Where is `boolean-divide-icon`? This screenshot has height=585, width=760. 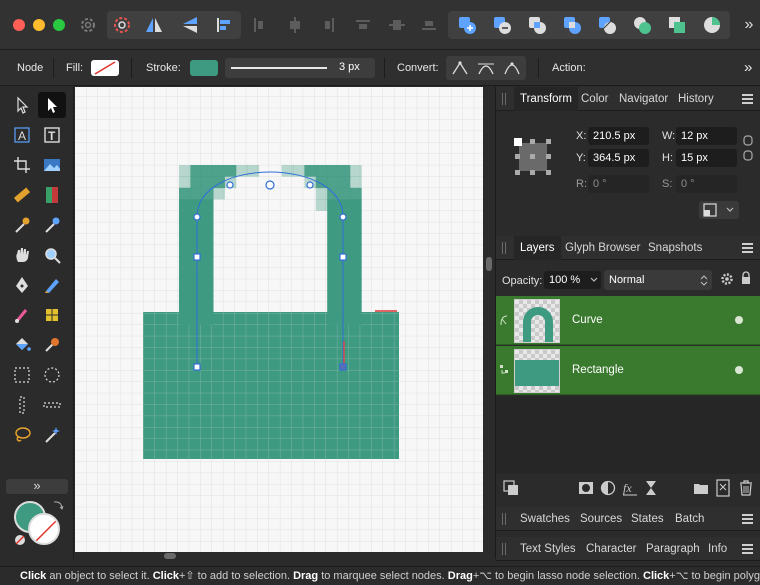 boolean-divide-icon is located at coordinates (607, 25).